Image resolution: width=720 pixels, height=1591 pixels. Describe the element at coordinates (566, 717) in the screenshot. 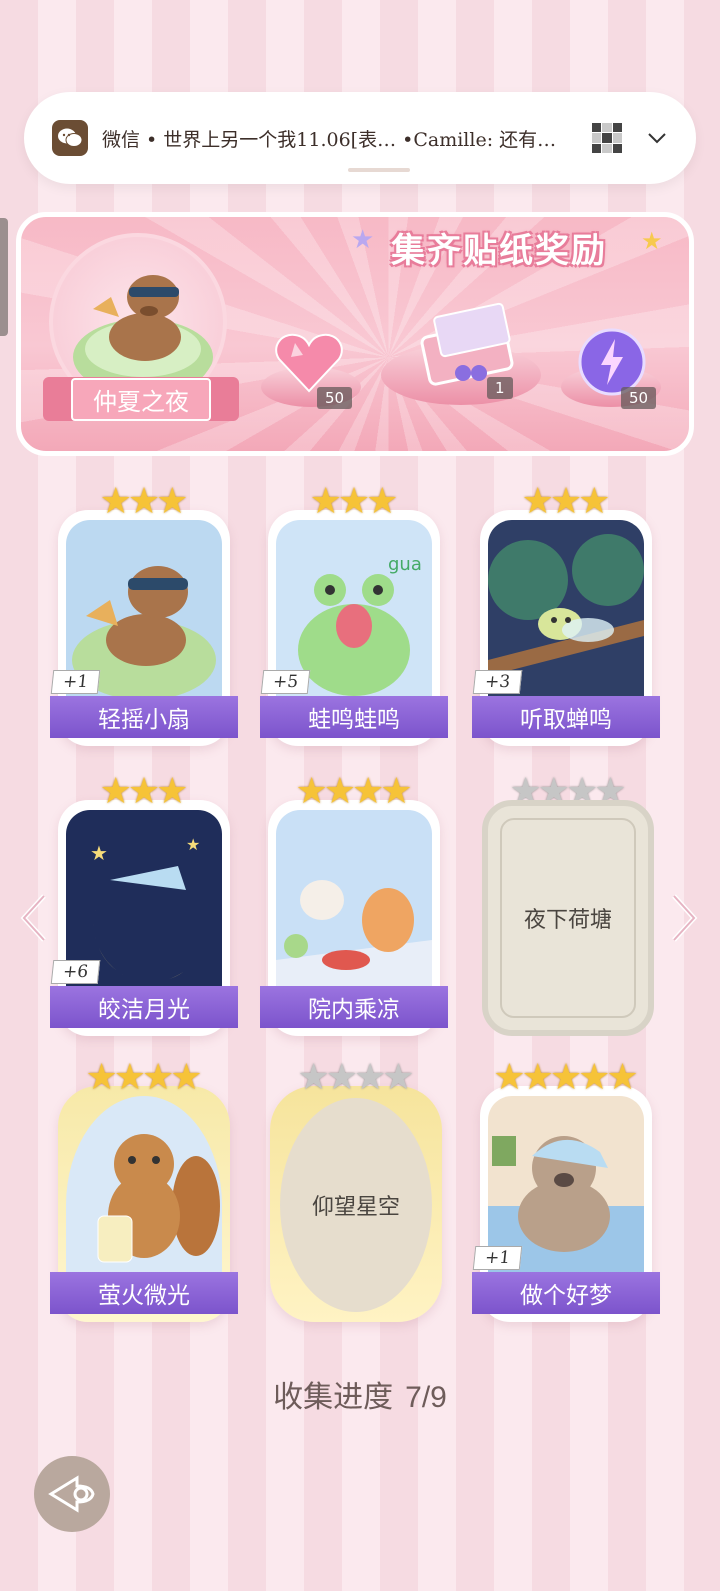

I see `sticker-label: 听取蝉鸣` at that location.